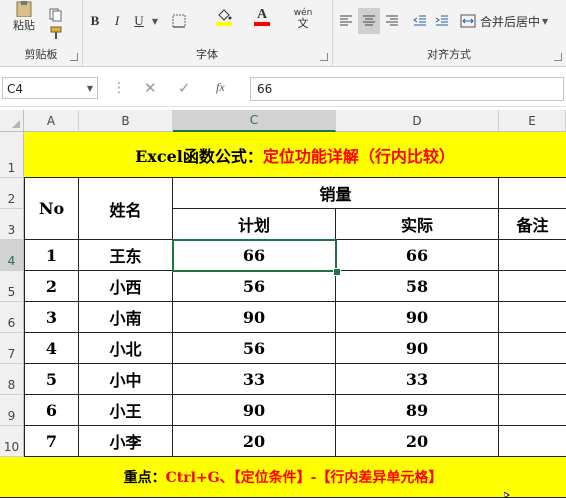  Describe the element at coordinates (51, 317) in the screenshot. I see `no-cell: 3` at that location.